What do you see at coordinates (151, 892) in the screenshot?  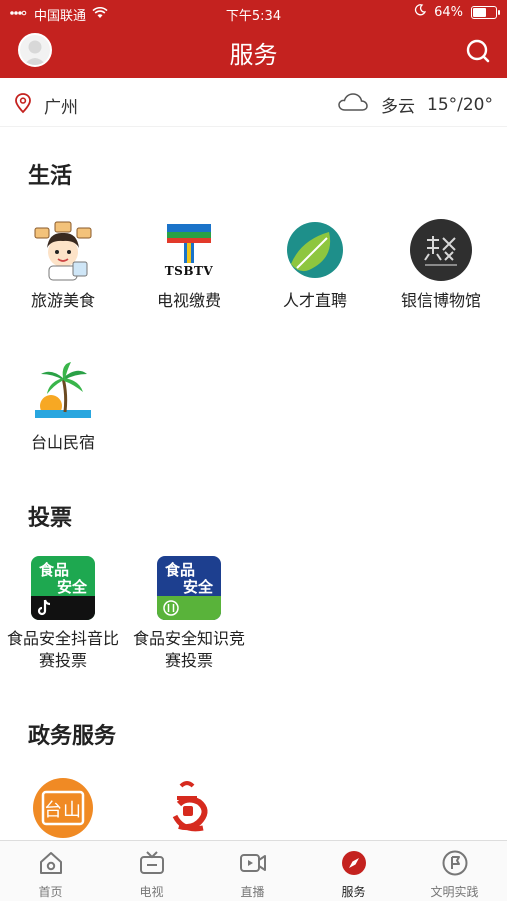 I see `tab-label: 电视` at bounding box center [151, 892].